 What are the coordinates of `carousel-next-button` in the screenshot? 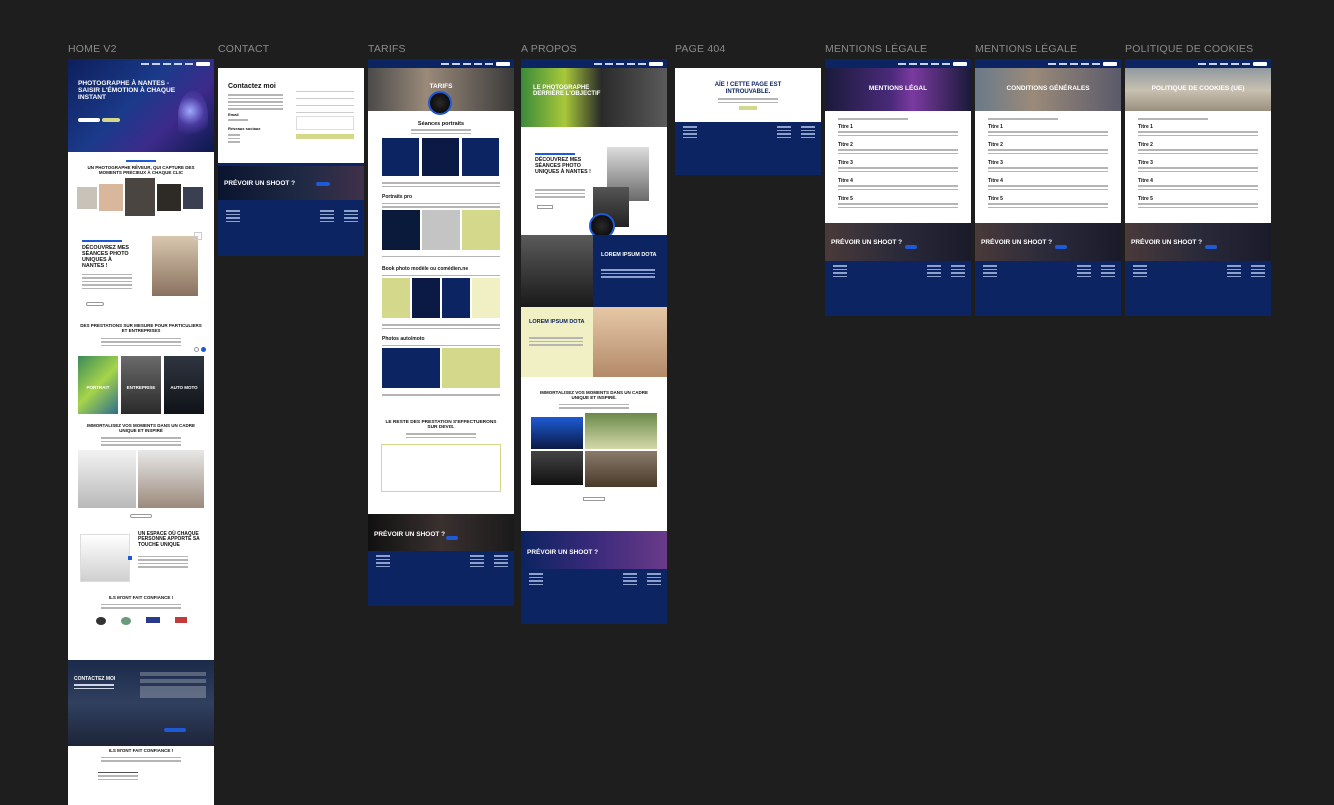 It's located at (203, 350).